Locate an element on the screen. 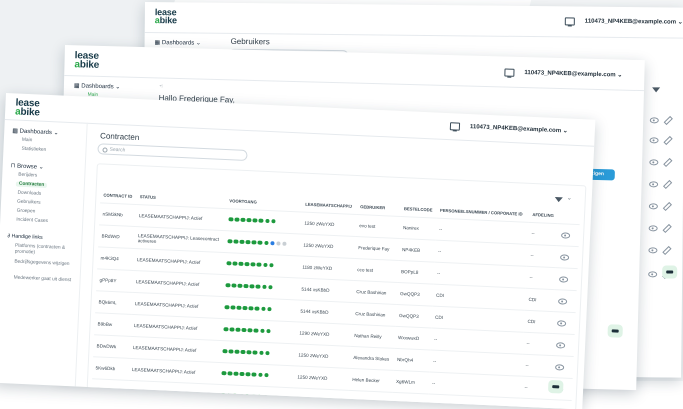 Image resolution: width=683 pixels, height=409 pixels. sidebar-item-berijders: Berijders is located at coordinates (27, 176).